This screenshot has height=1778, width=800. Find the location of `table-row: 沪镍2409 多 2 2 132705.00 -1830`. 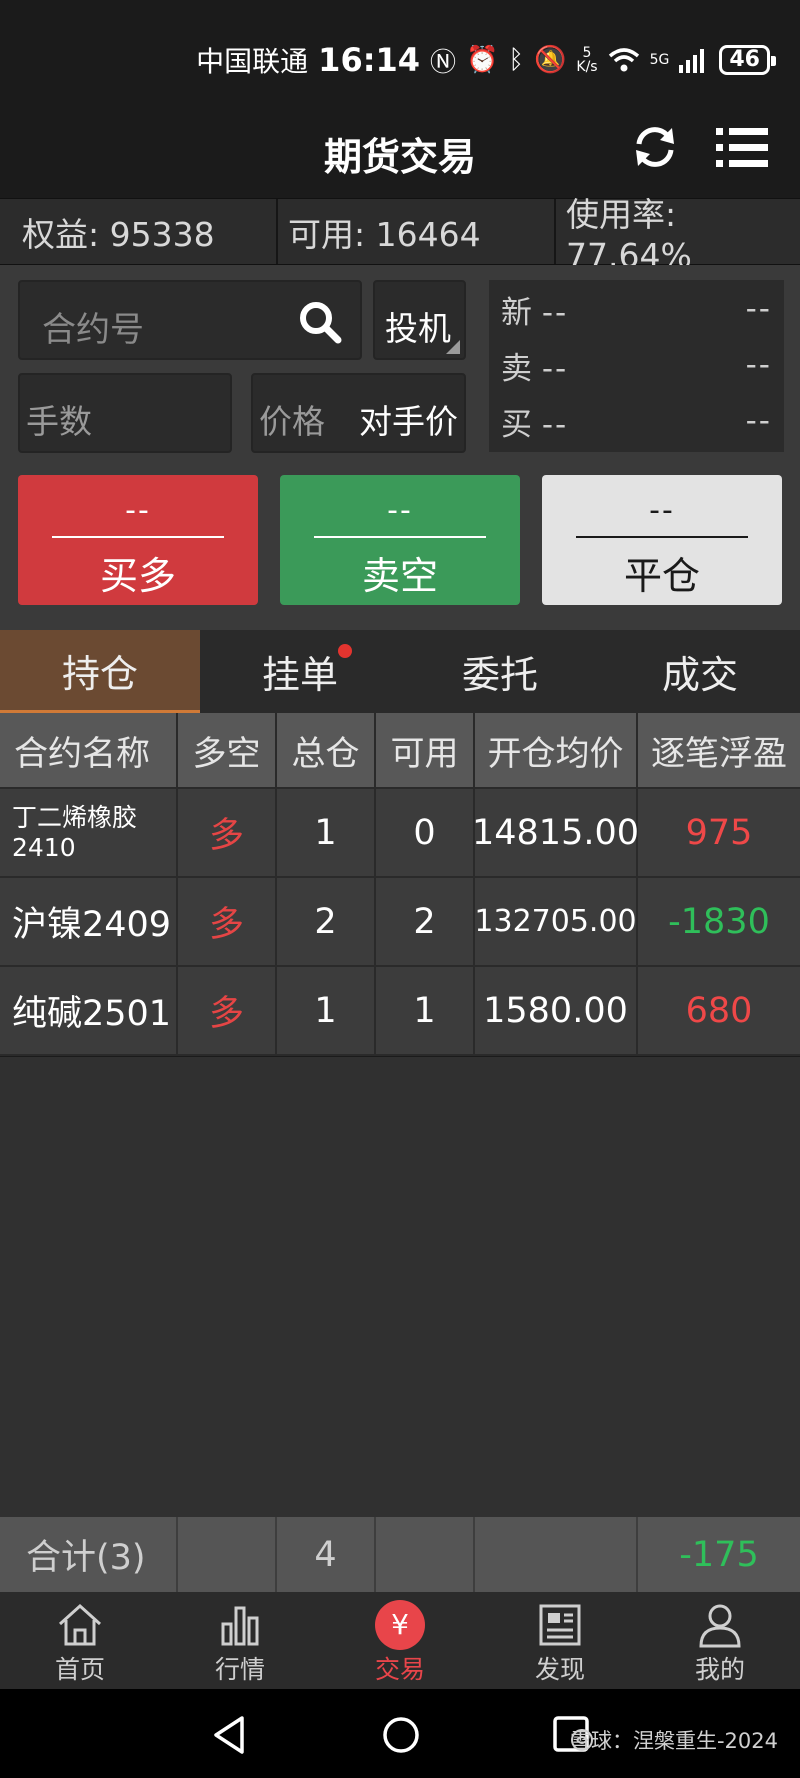

table-row: 沪镍2409 多 2 2 132705.00 -1830 is located at coordinates (400, 922).